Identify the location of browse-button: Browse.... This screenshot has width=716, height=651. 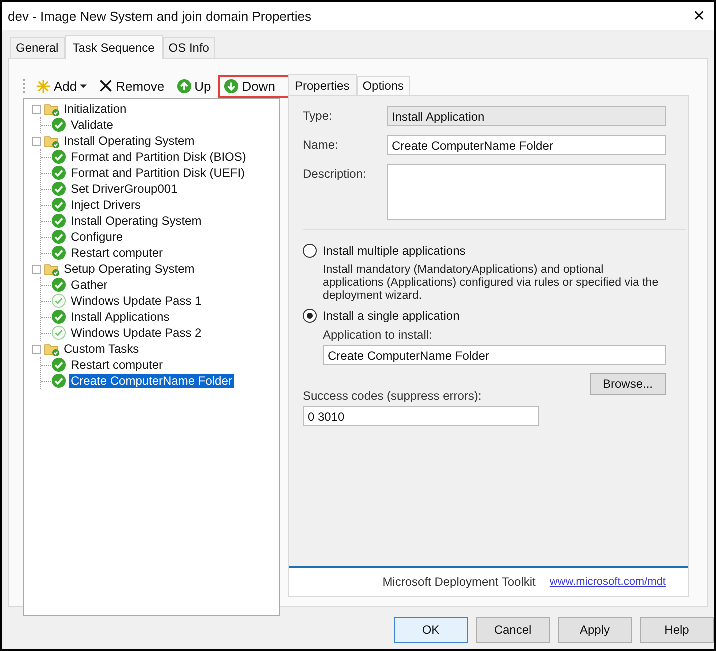
(628, 384).